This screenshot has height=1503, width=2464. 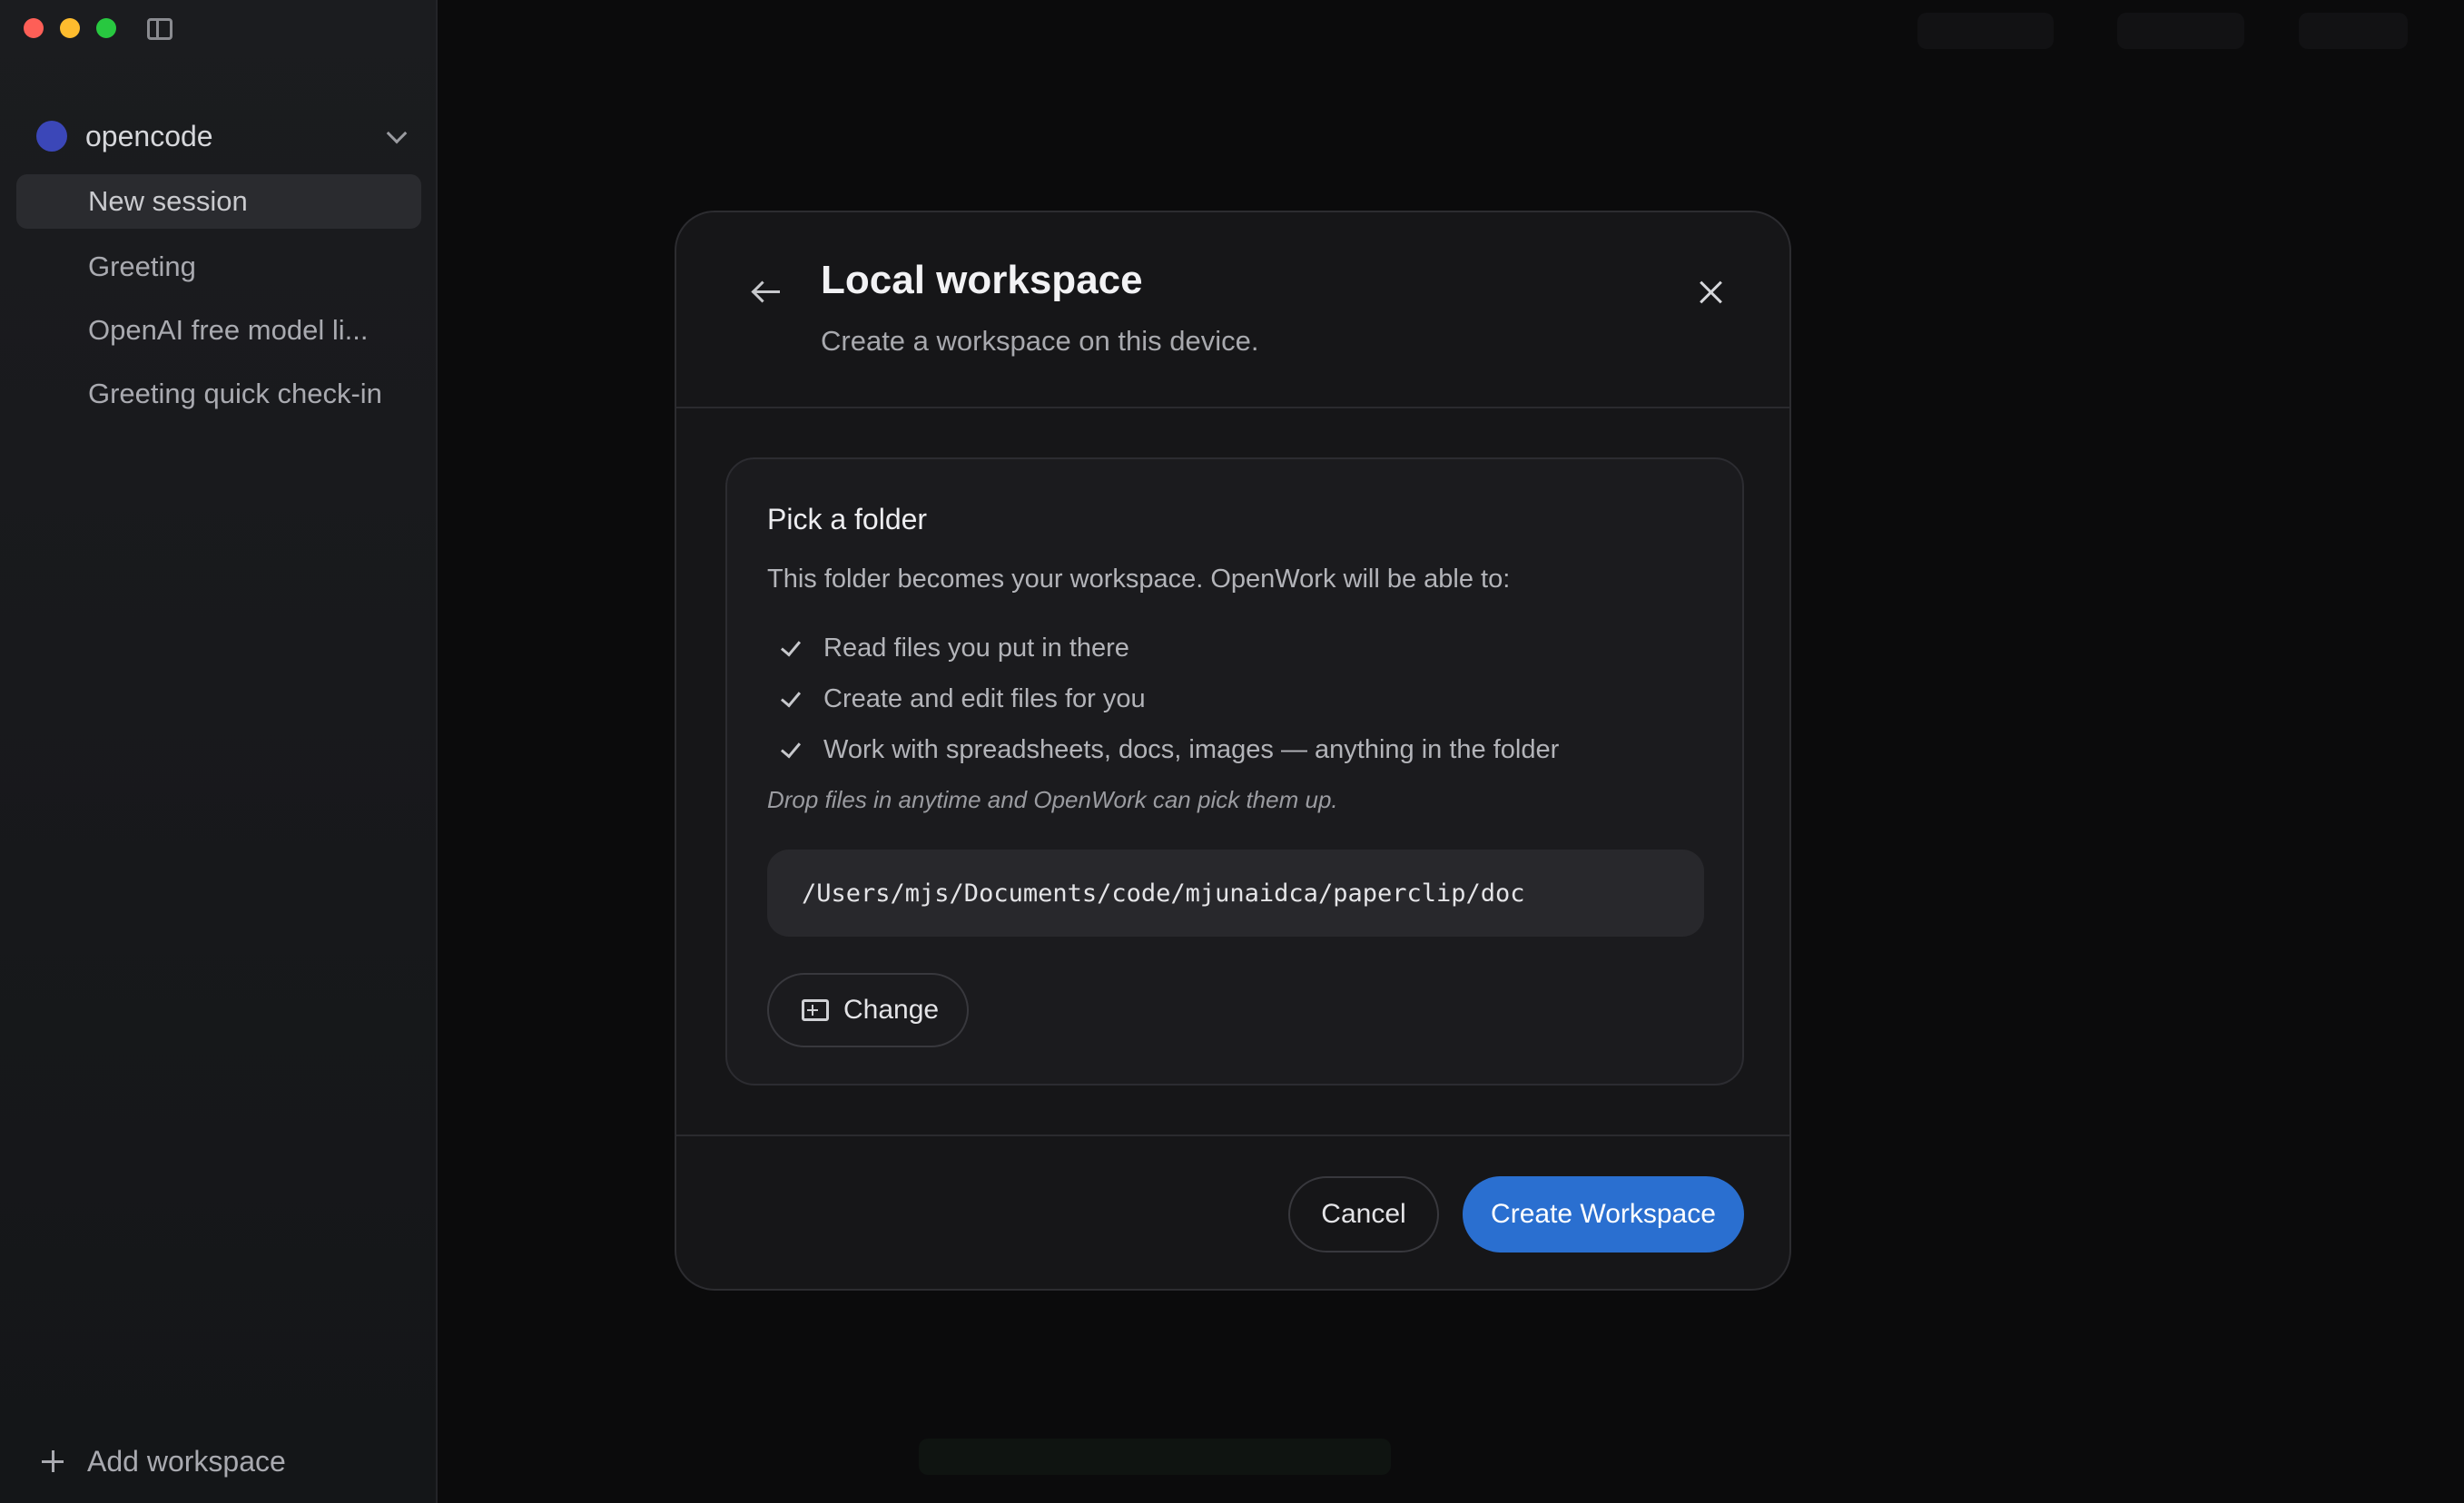 I want to click on add-workspace-label: Add workspace, so click(x=186, y=1461).